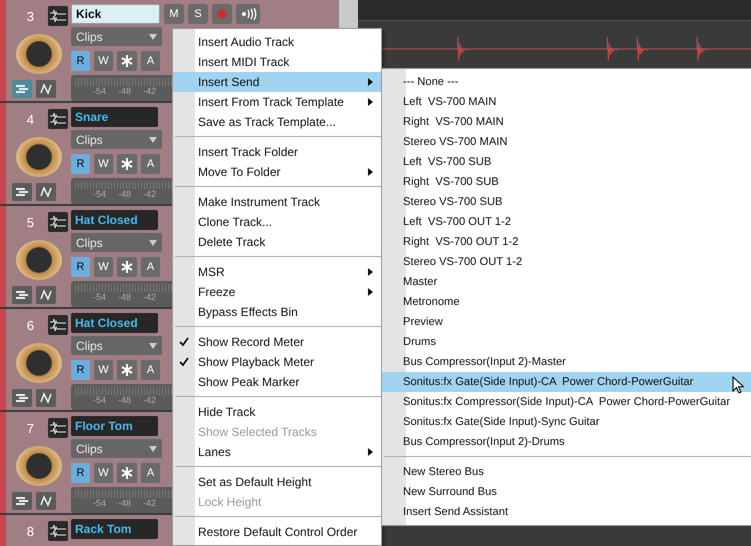 This screenshot has width=751, height=546. What do you see at coordinates (277, 362) in the screenshot?
I see `menu-item: Show Playback Meter` at bounding box center [277, 362].